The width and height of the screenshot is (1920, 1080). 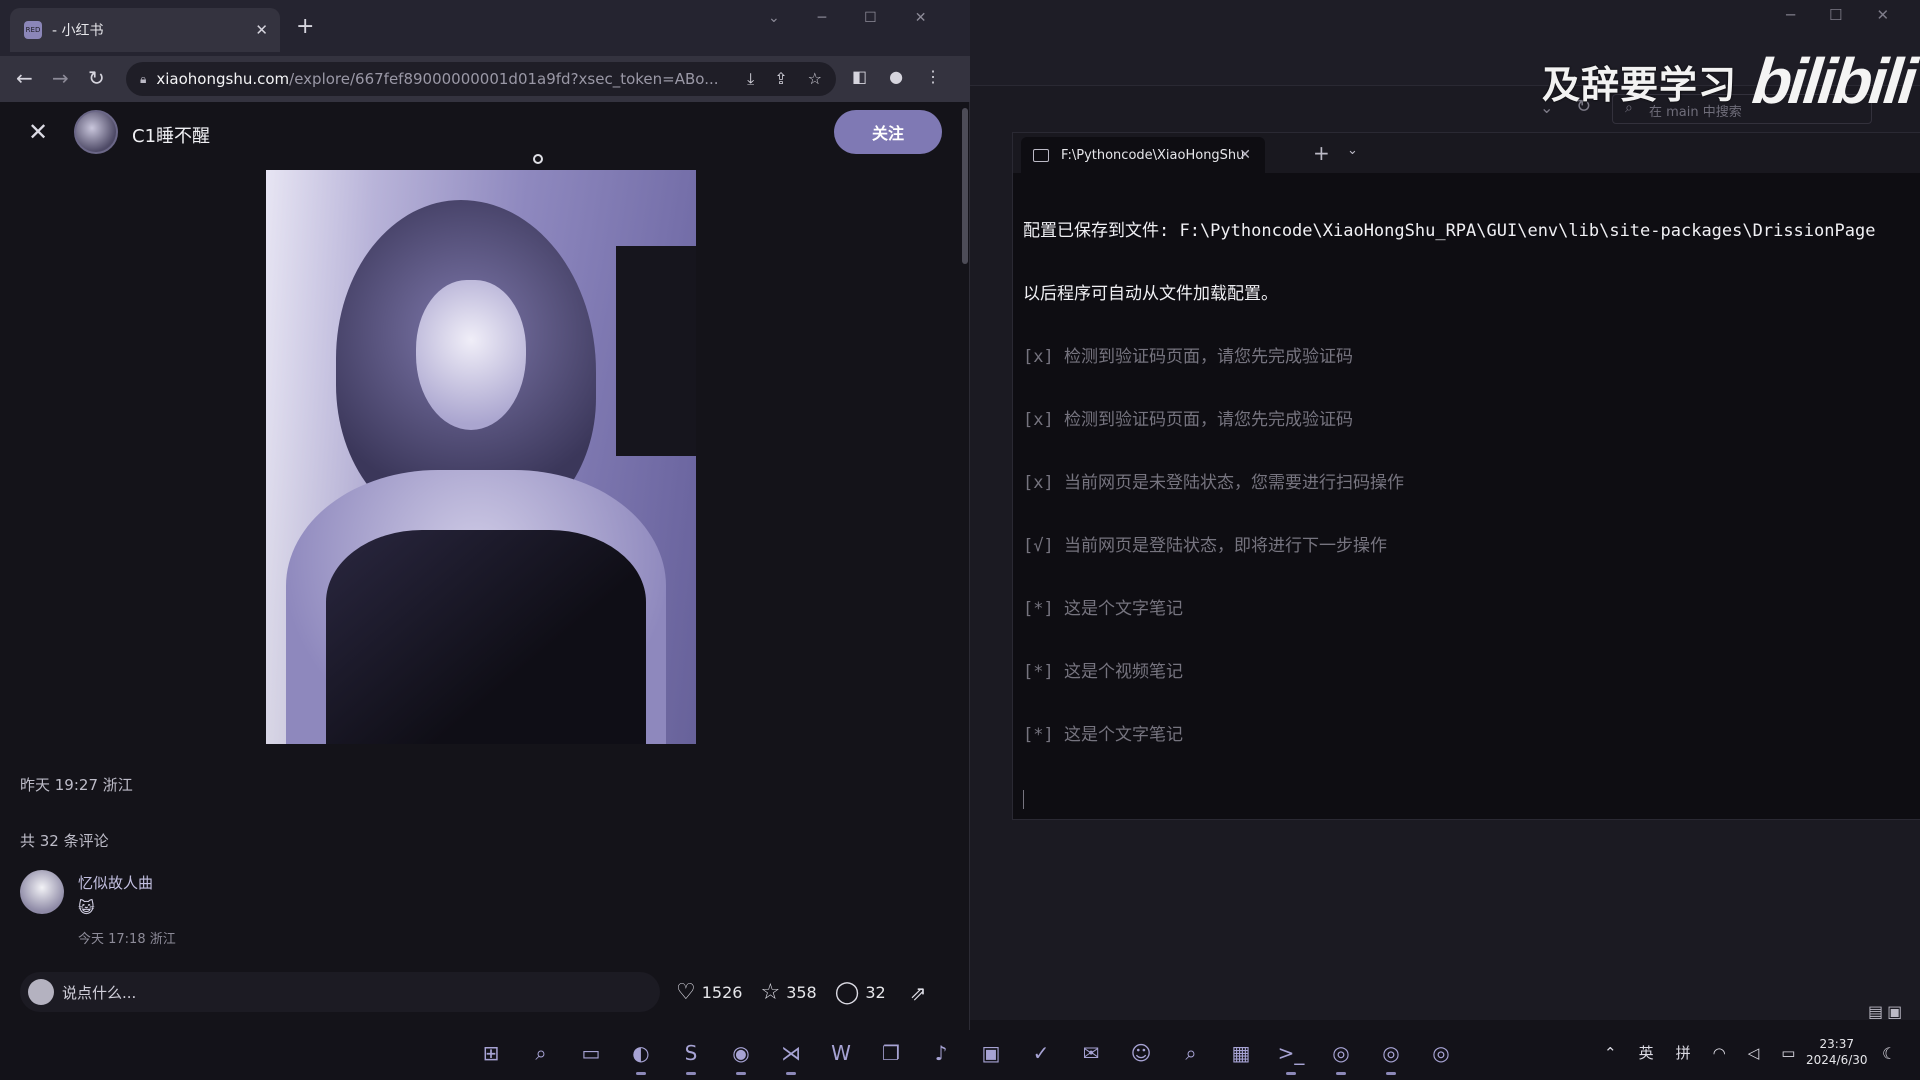 What do you see at coordinates (941, 1053) in the screenshot?
I see `app-icon: ♪` at bounding box center [941, 1053].